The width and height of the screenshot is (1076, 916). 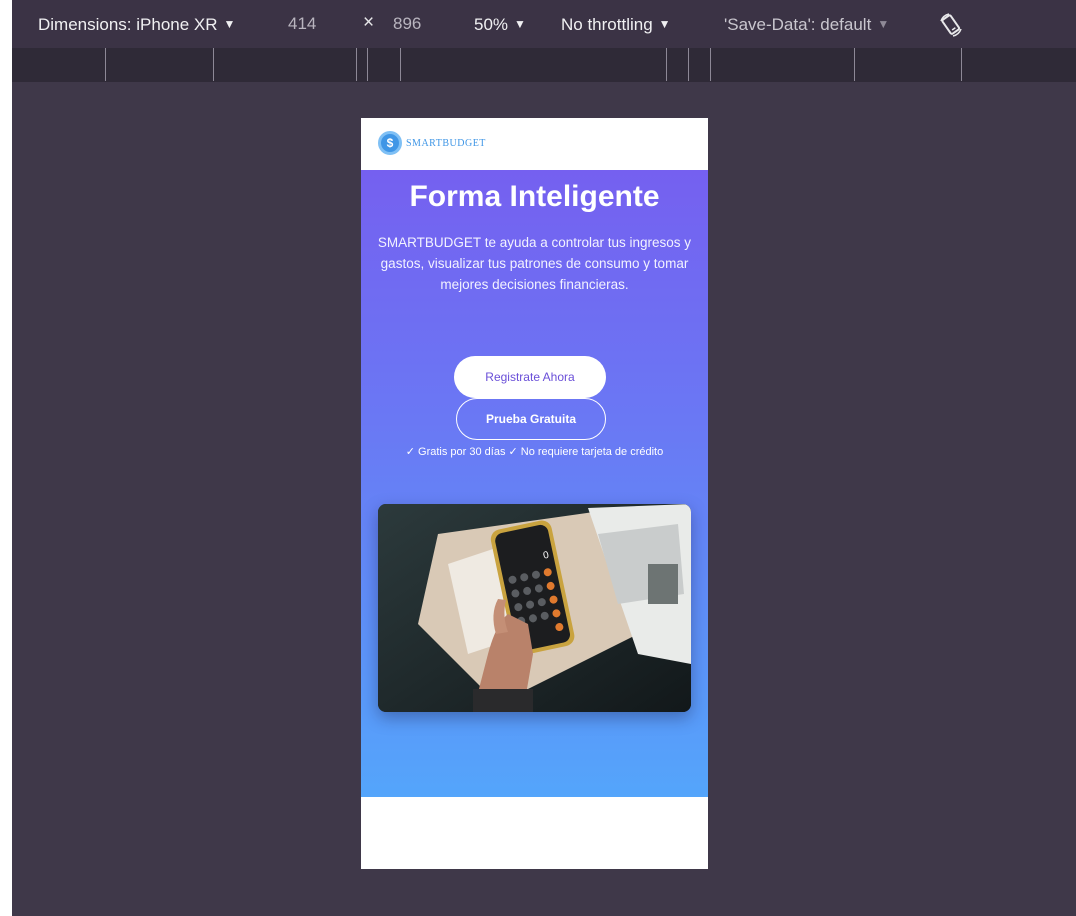 I want to click on hand-calculator-illustration: 0, so click(x=534, y=608).